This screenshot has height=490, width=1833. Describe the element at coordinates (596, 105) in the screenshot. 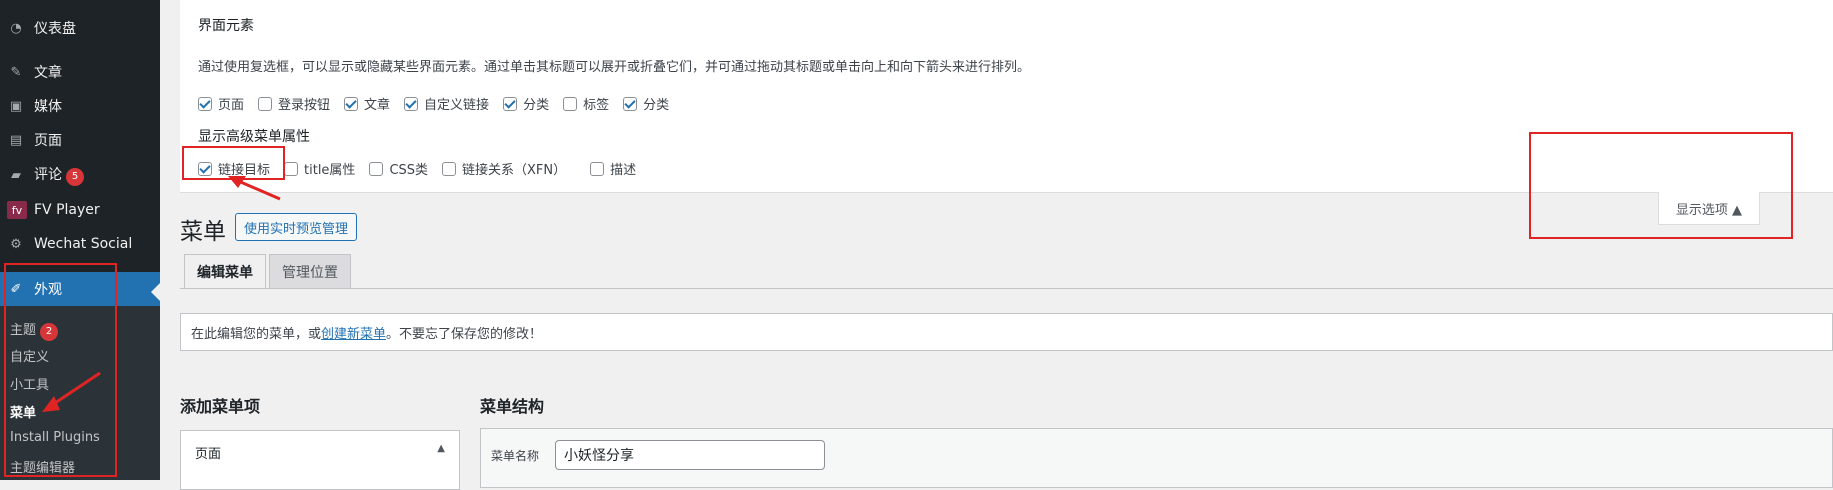

I see `option-label: 标签` at that location.